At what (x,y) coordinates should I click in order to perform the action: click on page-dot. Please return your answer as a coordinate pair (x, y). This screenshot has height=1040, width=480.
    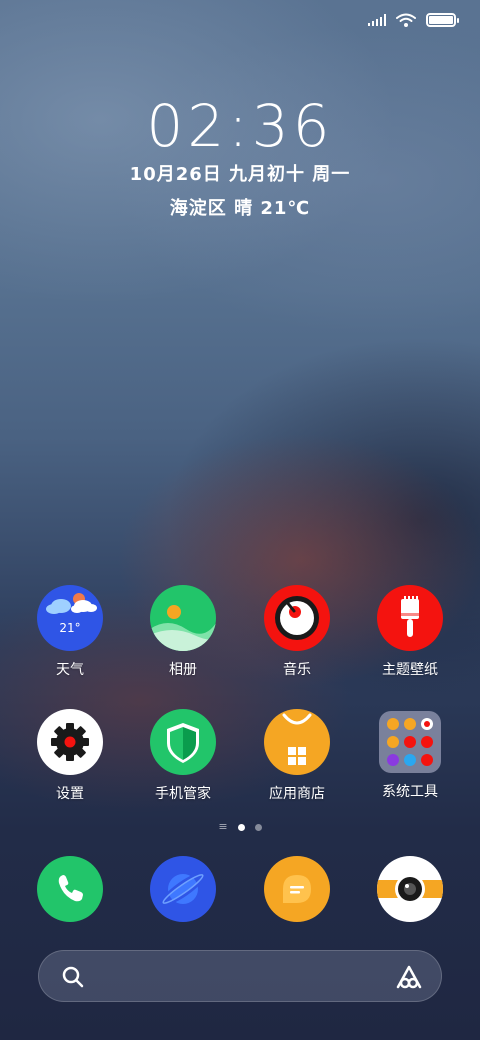
    Looking at the image, I should click on (258, 827).